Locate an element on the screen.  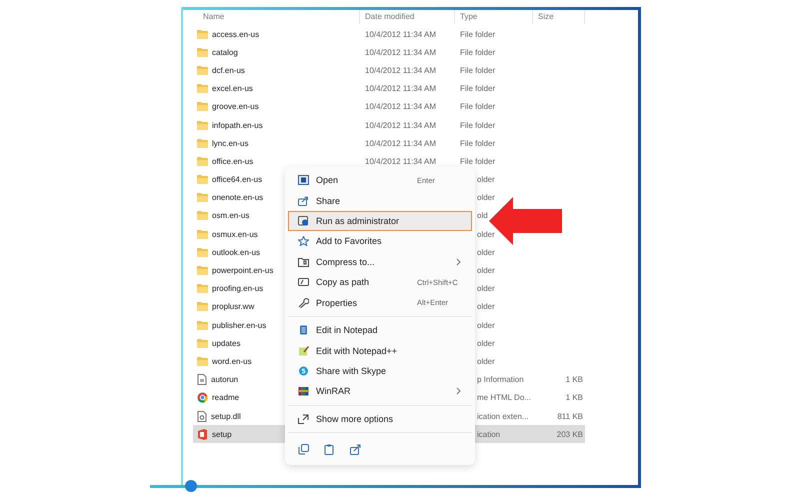
file-name: osmux.en-us is located at coordinates (235, 234).